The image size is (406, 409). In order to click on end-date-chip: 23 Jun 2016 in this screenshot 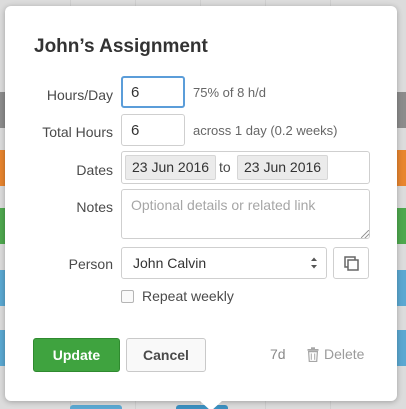, I will do `click(283, 167)`.